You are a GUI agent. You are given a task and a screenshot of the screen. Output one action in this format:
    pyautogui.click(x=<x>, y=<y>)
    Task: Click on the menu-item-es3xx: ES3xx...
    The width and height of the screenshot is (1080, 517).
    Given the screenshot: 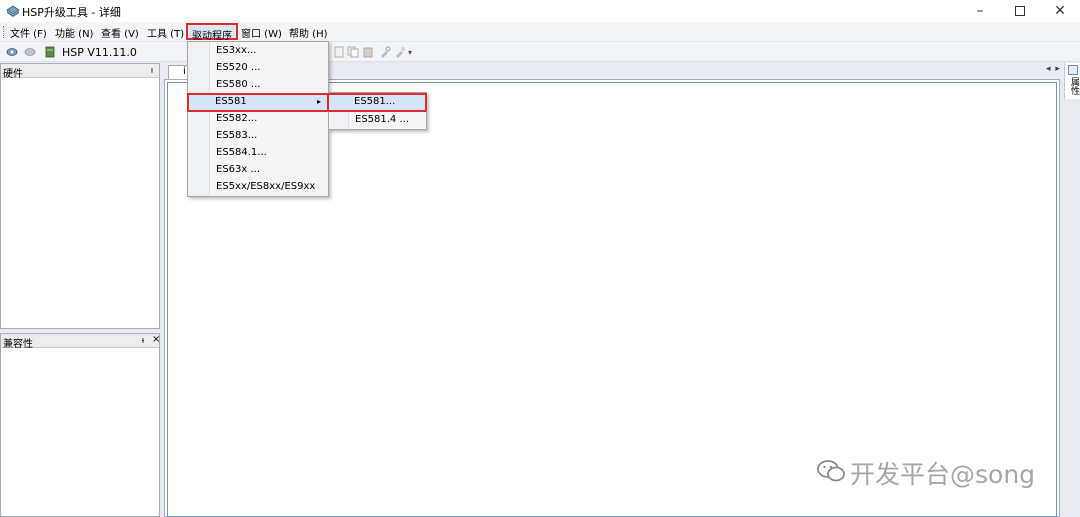 What is the action you would take?
    pyautogui.click(x=258, y=51)
    